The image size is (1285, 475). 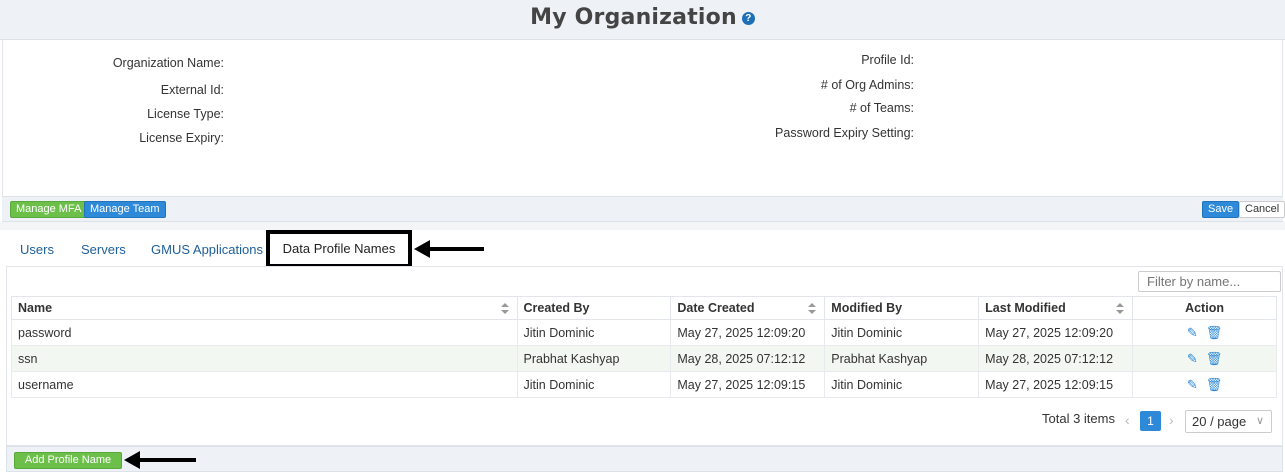 What do you see at coordinates (1209, 281) in the screenshot?
I see `filter-by-name-input` at bounding box center [1209, 281].